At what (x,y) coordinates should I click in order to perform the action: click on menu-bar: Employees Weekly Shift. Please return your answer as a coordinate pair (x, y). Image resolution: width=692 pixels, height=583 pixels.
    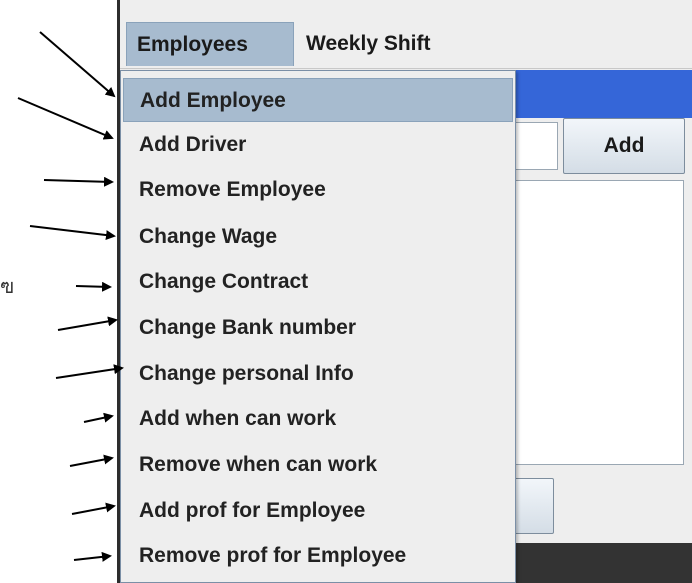
    Looking at the image, I should click on (406, 43).